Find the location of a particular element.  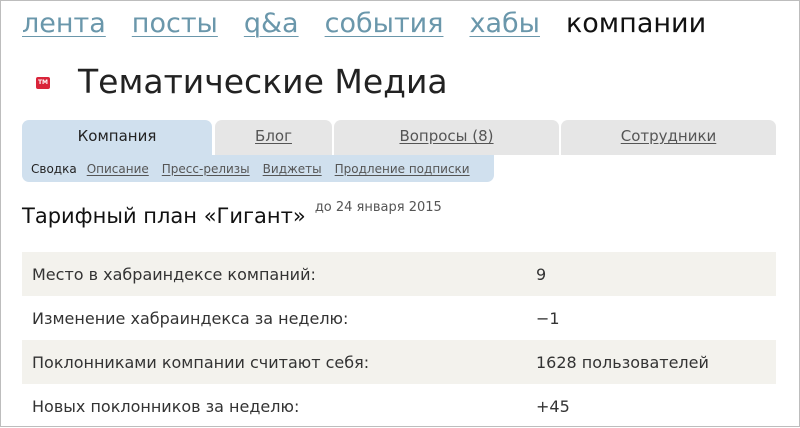

plan-heading: Тарифный план «Гигант» до 24 января 2015 is located at coordinates (232, 214).